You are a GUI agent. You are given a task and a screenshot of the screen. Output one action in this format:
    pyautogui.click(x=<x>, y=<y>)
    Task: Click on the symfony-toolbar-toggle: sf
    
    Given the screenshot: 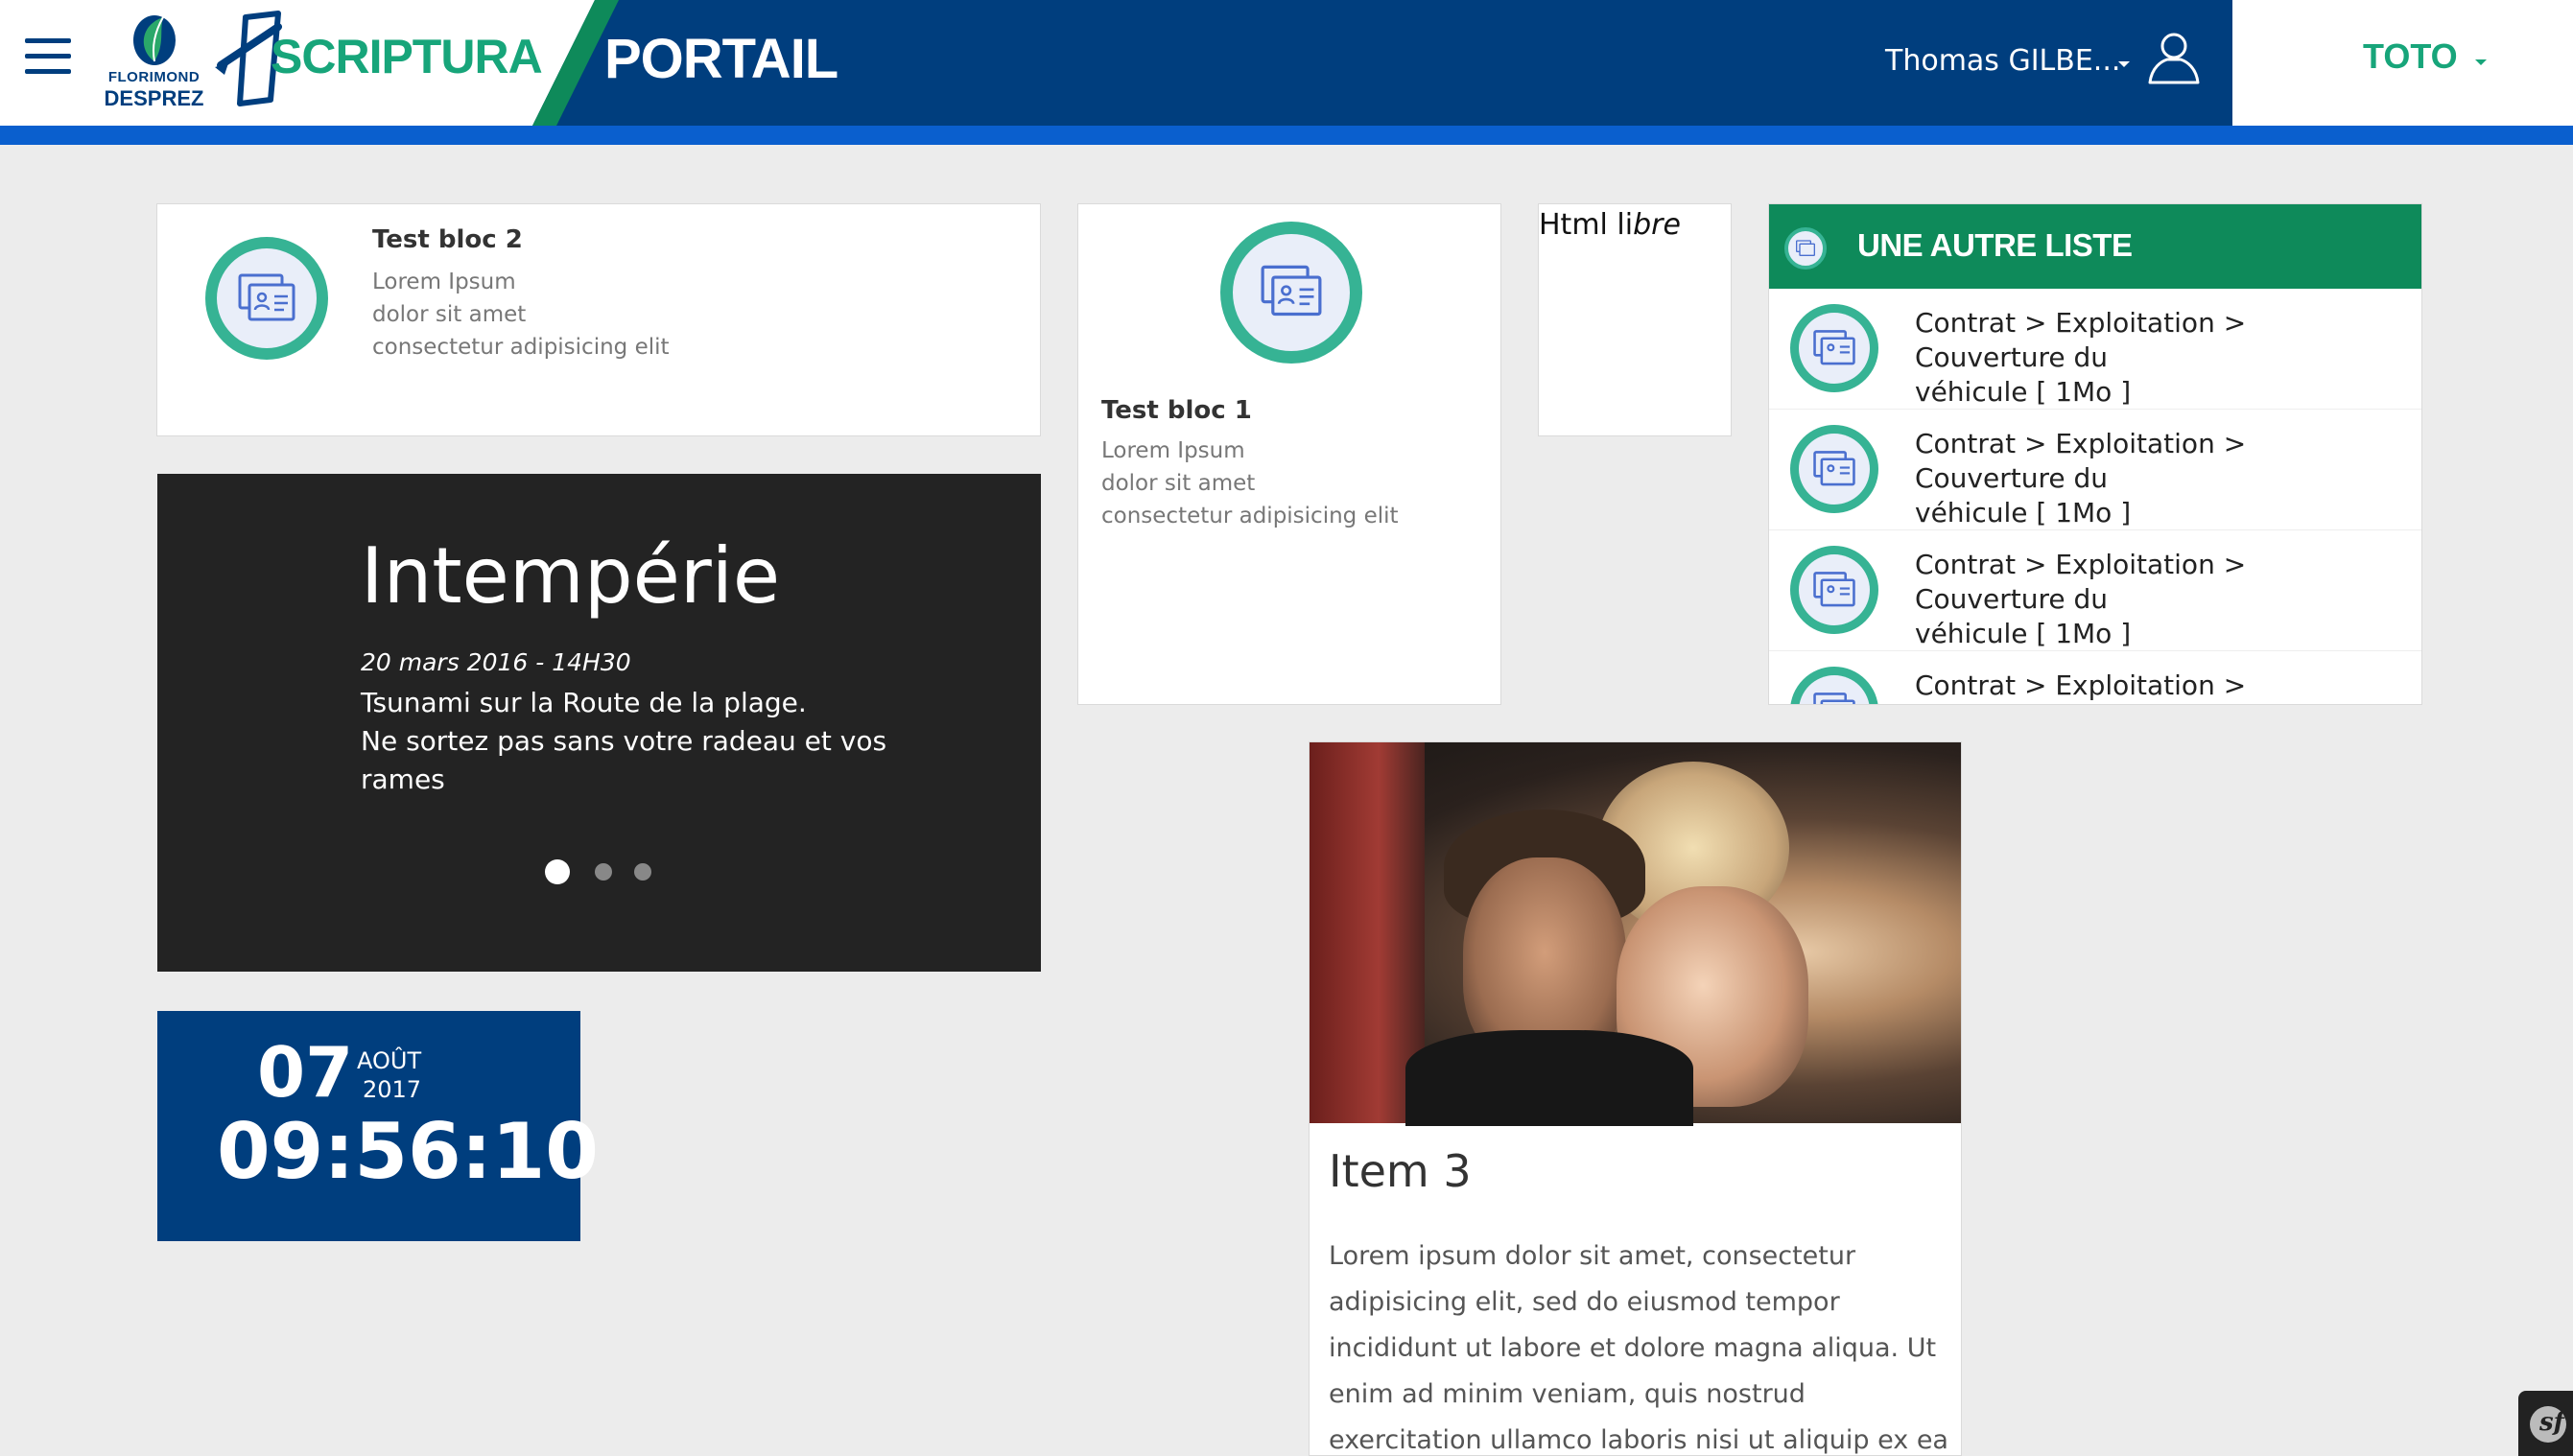 What is the action you would take?
    pyautogui.click(x=2546, y=1424)
    